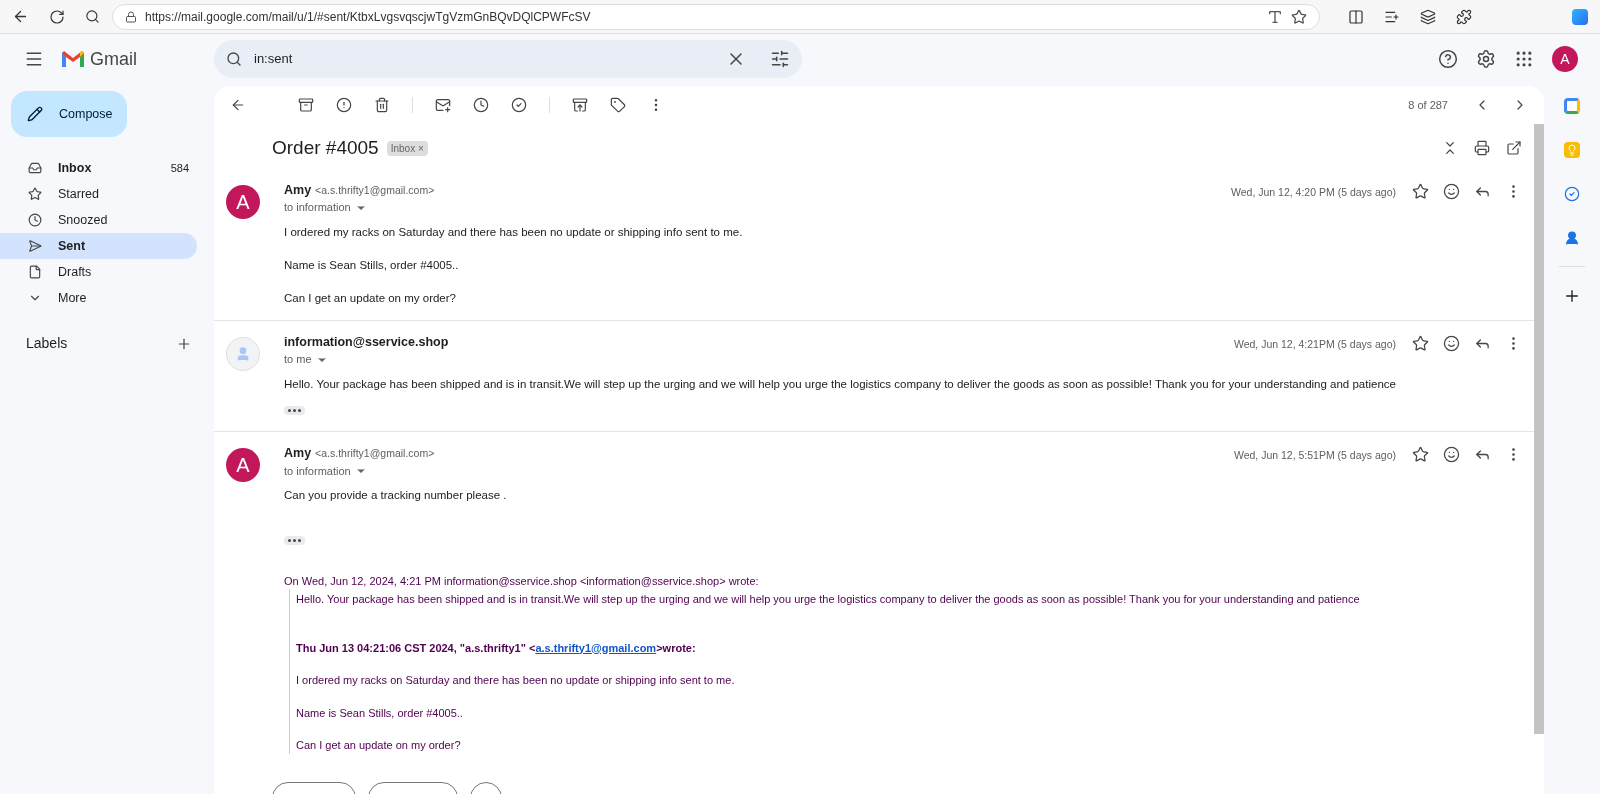 This screenshot has height=794, width=1600. I want to click on message-text: Can I get an update on my order?, so click(370, 299).